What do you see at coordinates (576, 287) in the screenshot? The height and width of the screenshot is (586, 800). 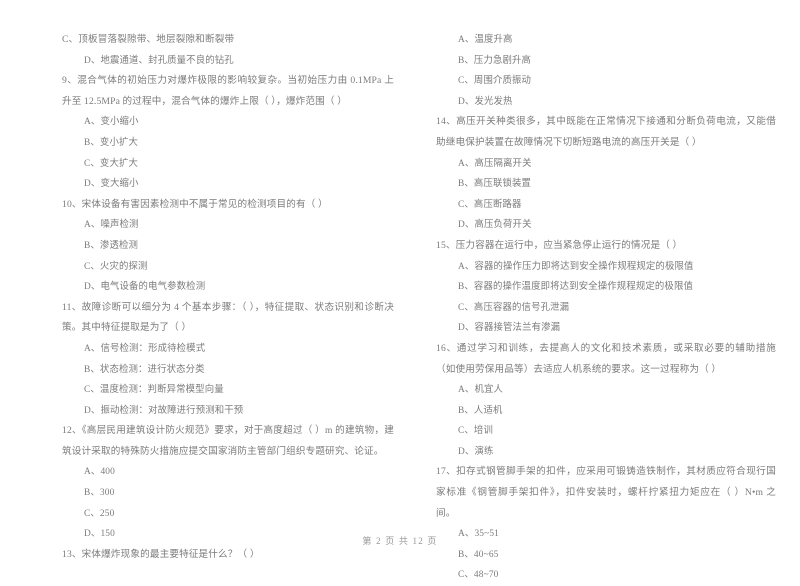 I see `option-line: B、容器的操作温度即将达到安全操作规程规定的极限值` at bounding box center [576, 287].